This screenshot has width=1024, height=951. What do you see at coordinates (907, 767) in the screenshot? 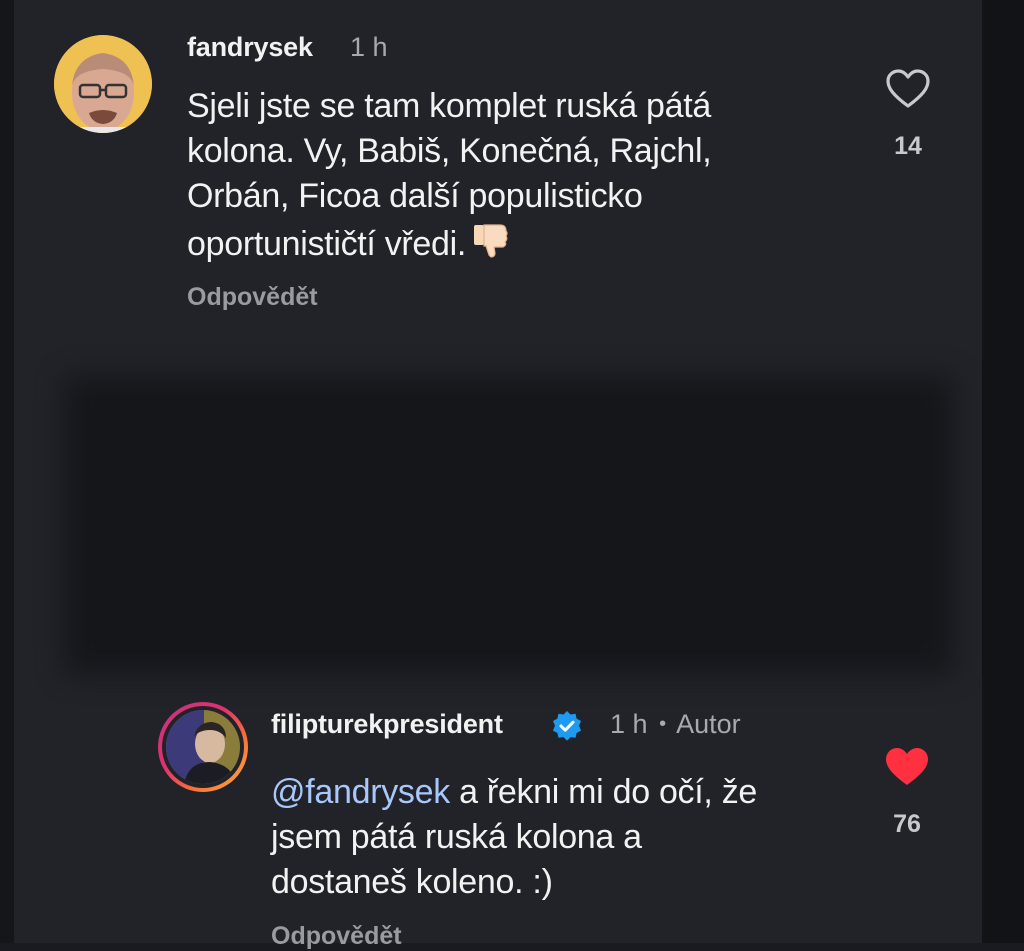
I see `heart-filled-icon` at bounding box center [907, 767].